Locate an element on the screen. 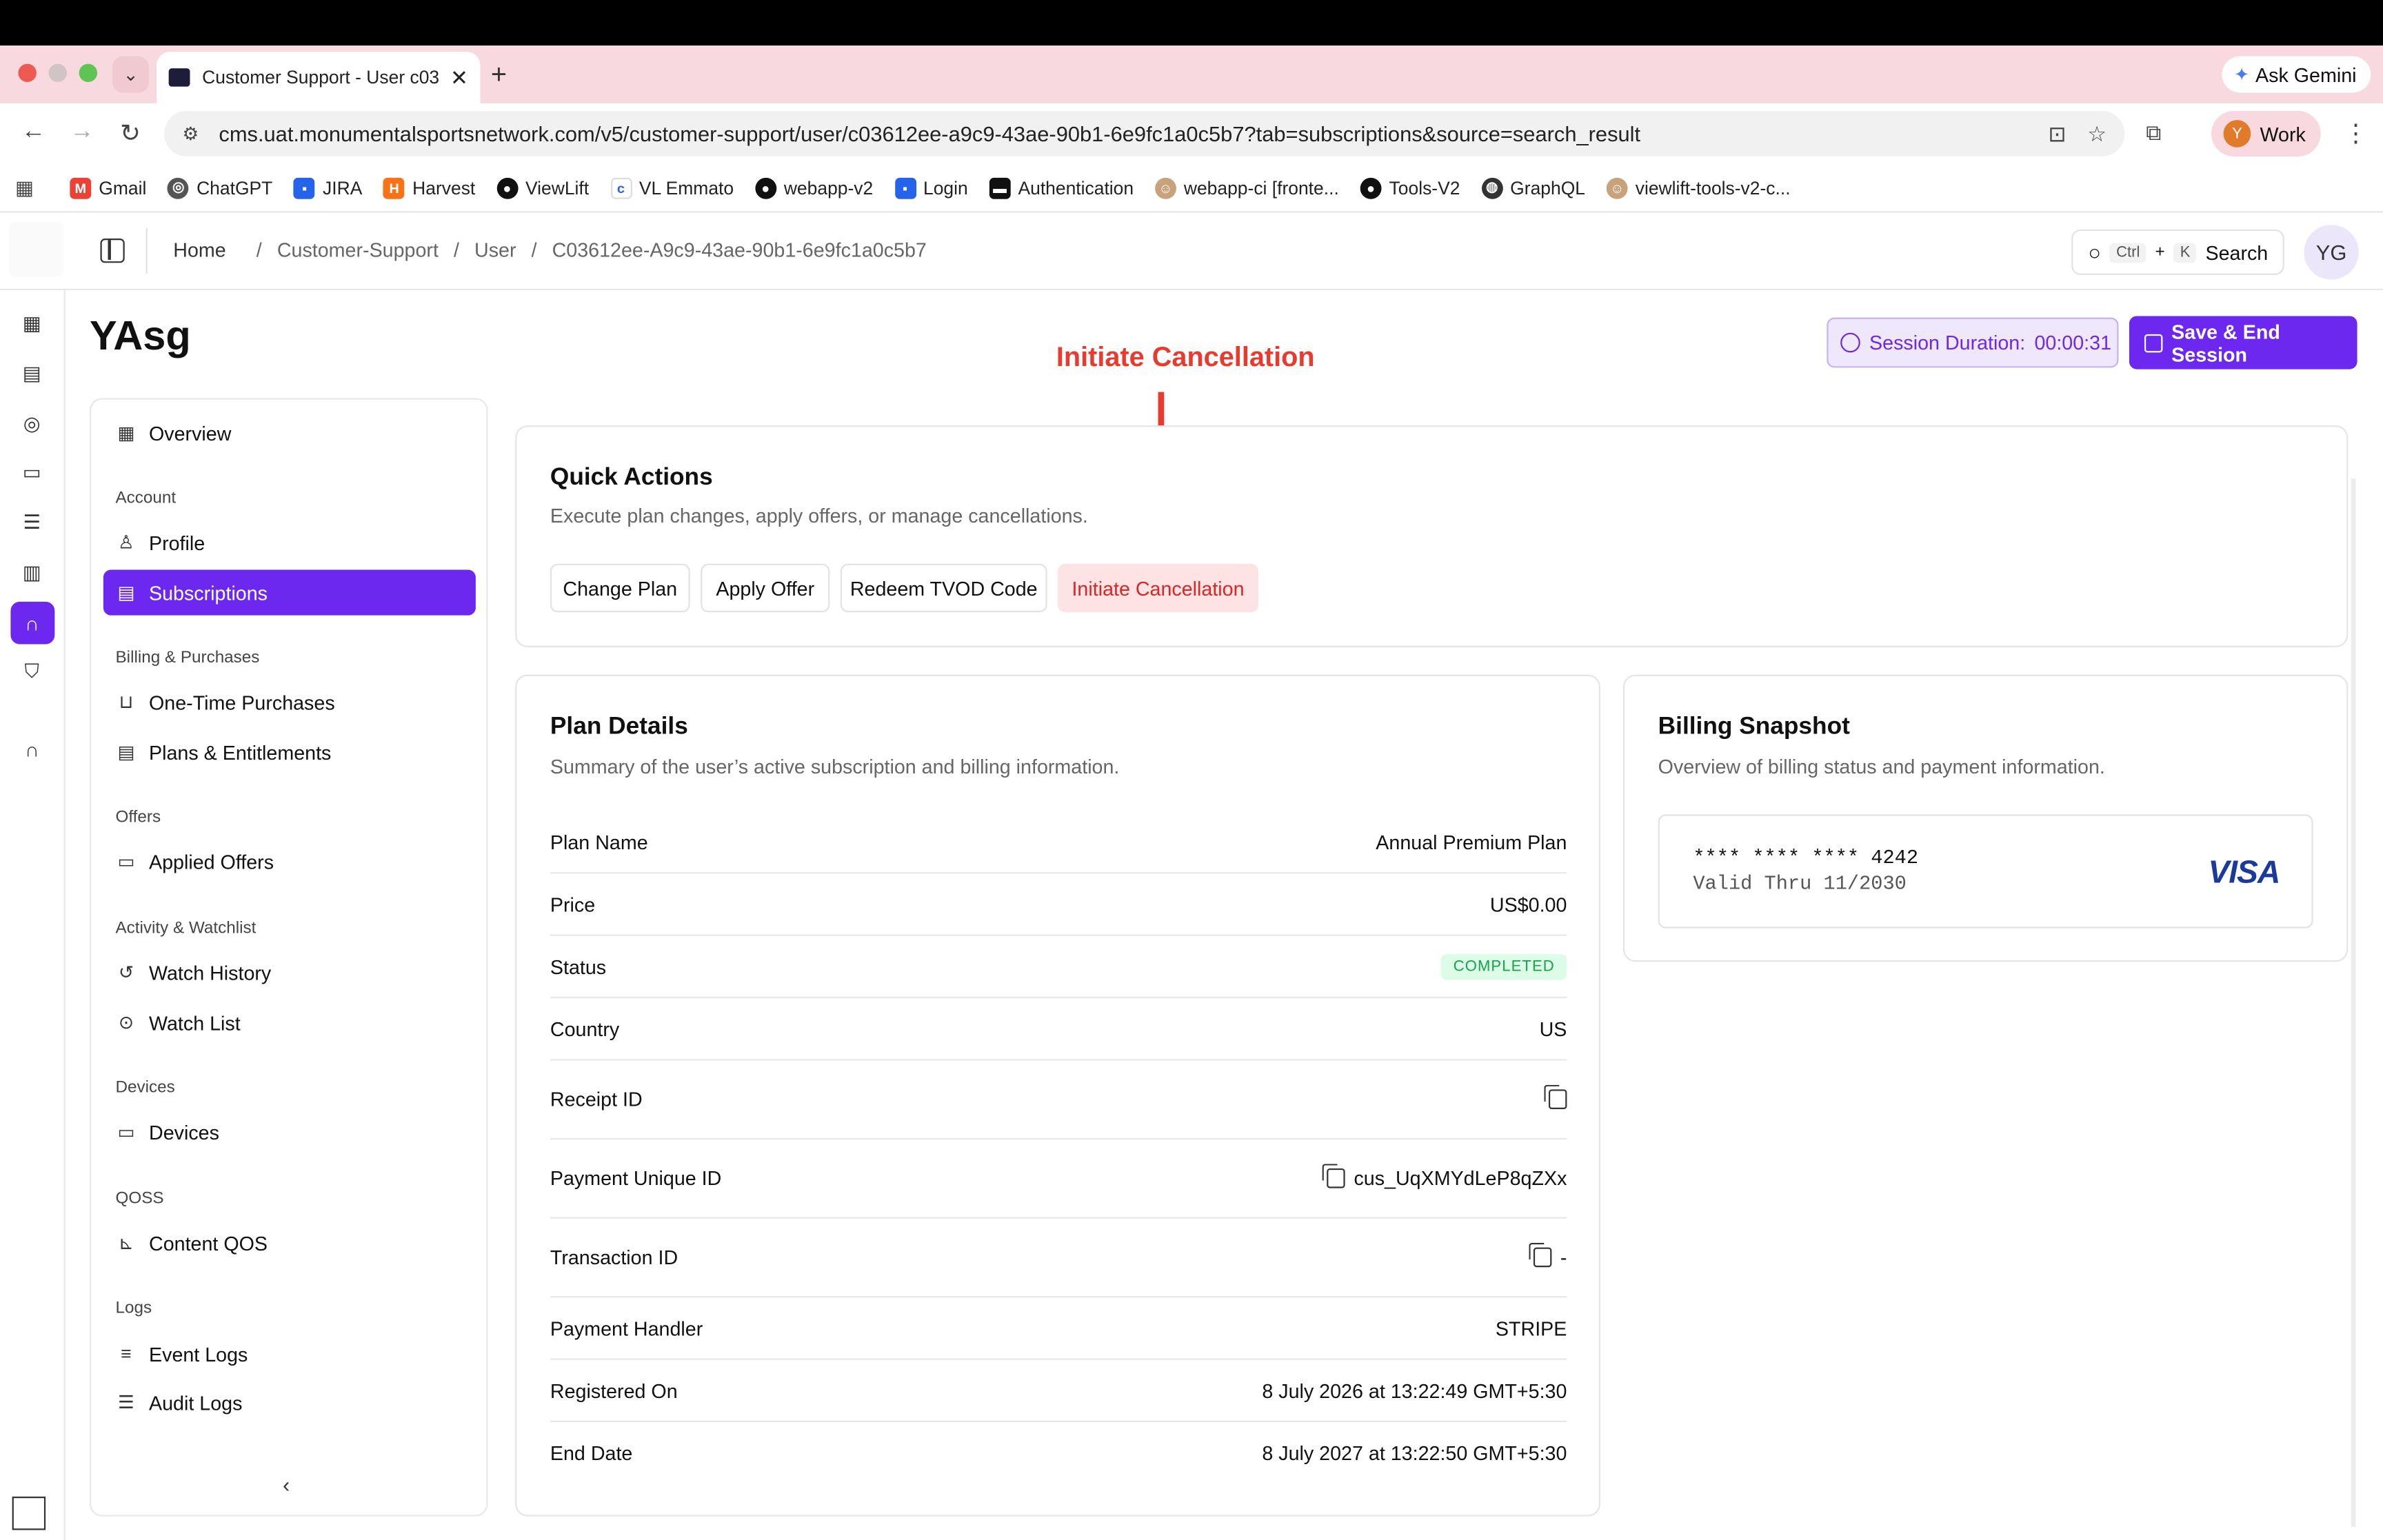  redeem-tvod-button: Redeem TVOD Code is located at coordinates (943, 588).